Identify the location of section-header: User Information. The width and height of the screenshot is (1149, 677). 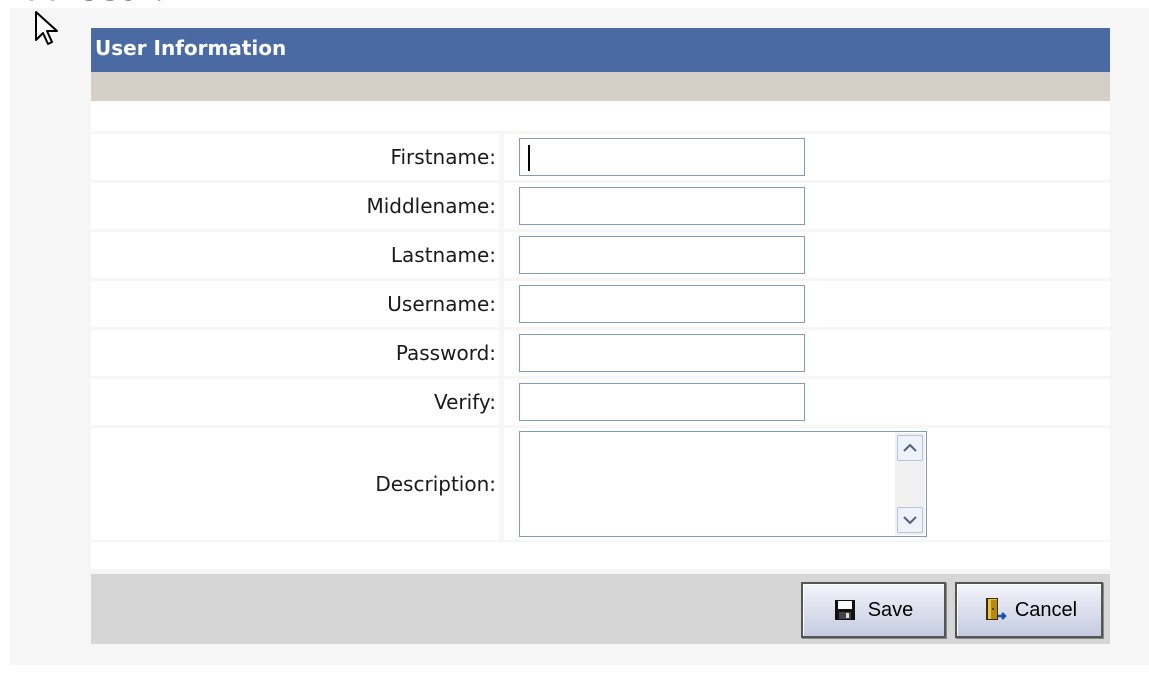
(600, 50).